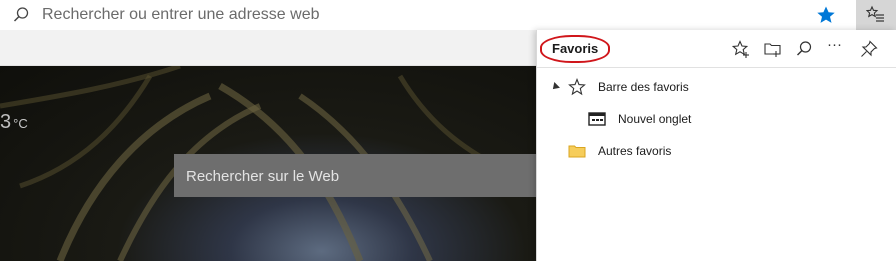 This screenshot has width=896, height=261. I want to click on tree-item-other-favorites: Autres favoris, so click(716, 151).